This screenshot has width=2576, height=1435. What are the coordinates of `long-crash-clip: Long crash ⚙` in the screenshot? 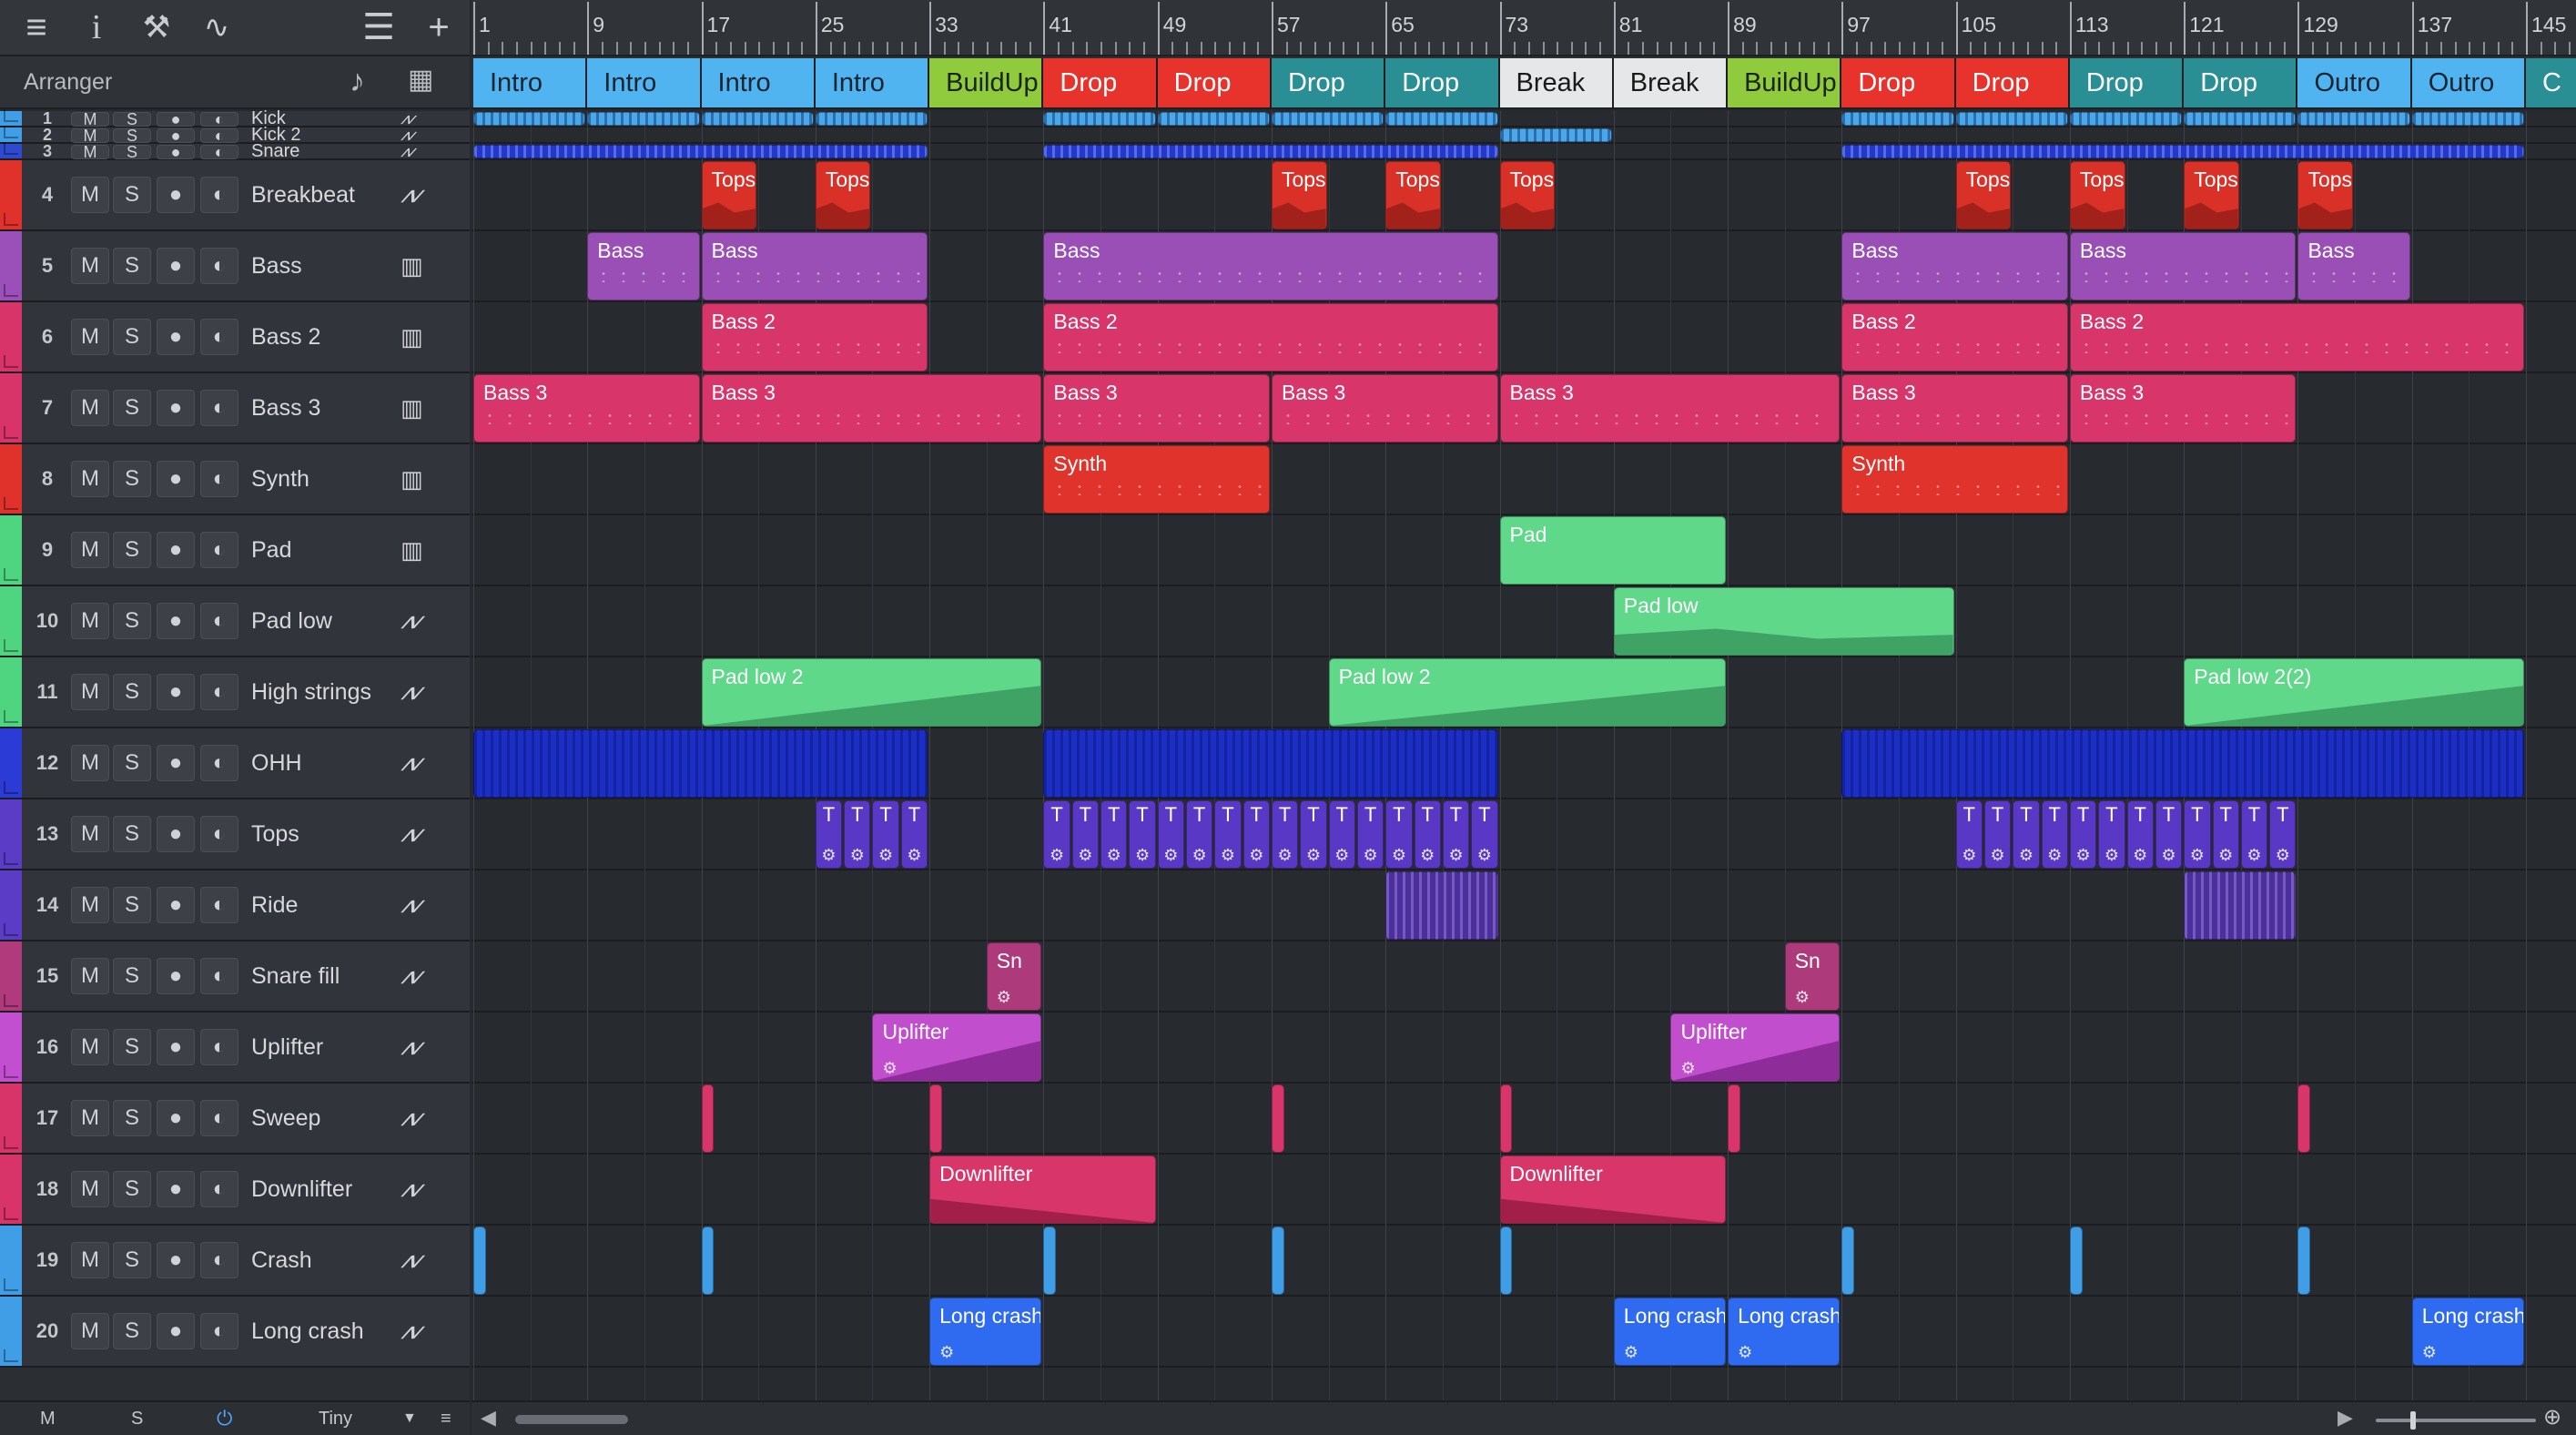 It's located at (1670, 1332).